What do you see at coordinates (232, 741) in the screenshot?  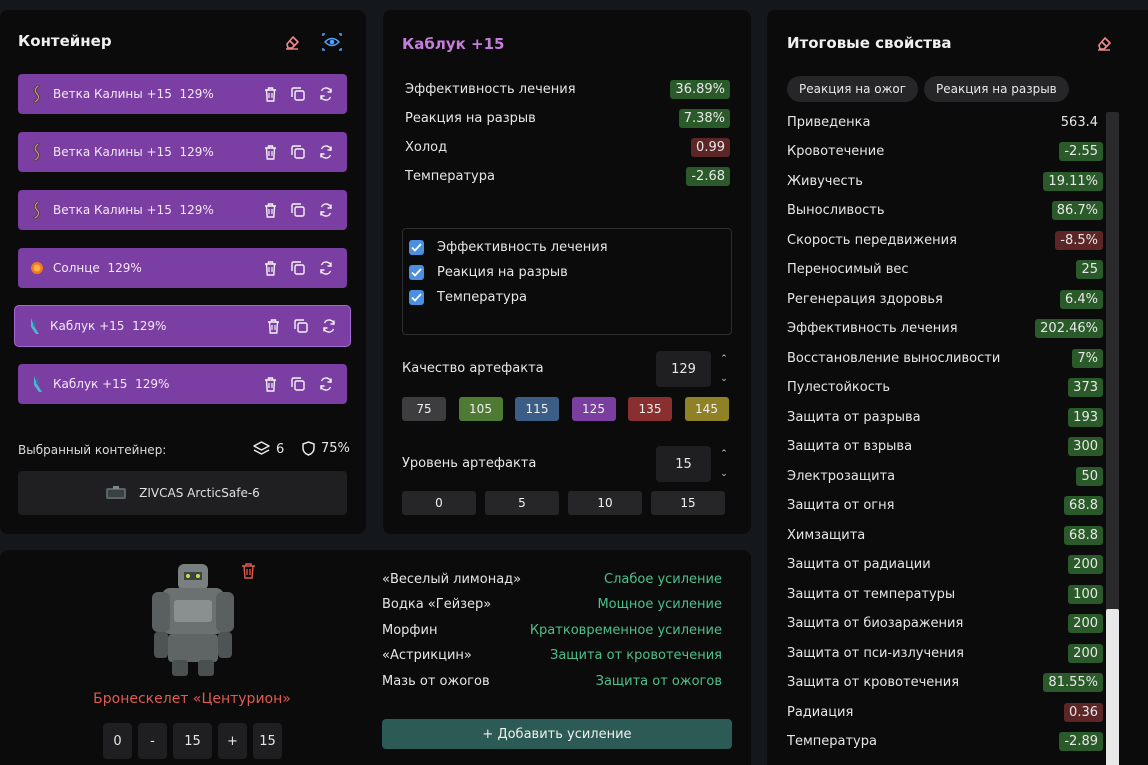 I see `level-increase-button: +` at bounding box center [232, 741].